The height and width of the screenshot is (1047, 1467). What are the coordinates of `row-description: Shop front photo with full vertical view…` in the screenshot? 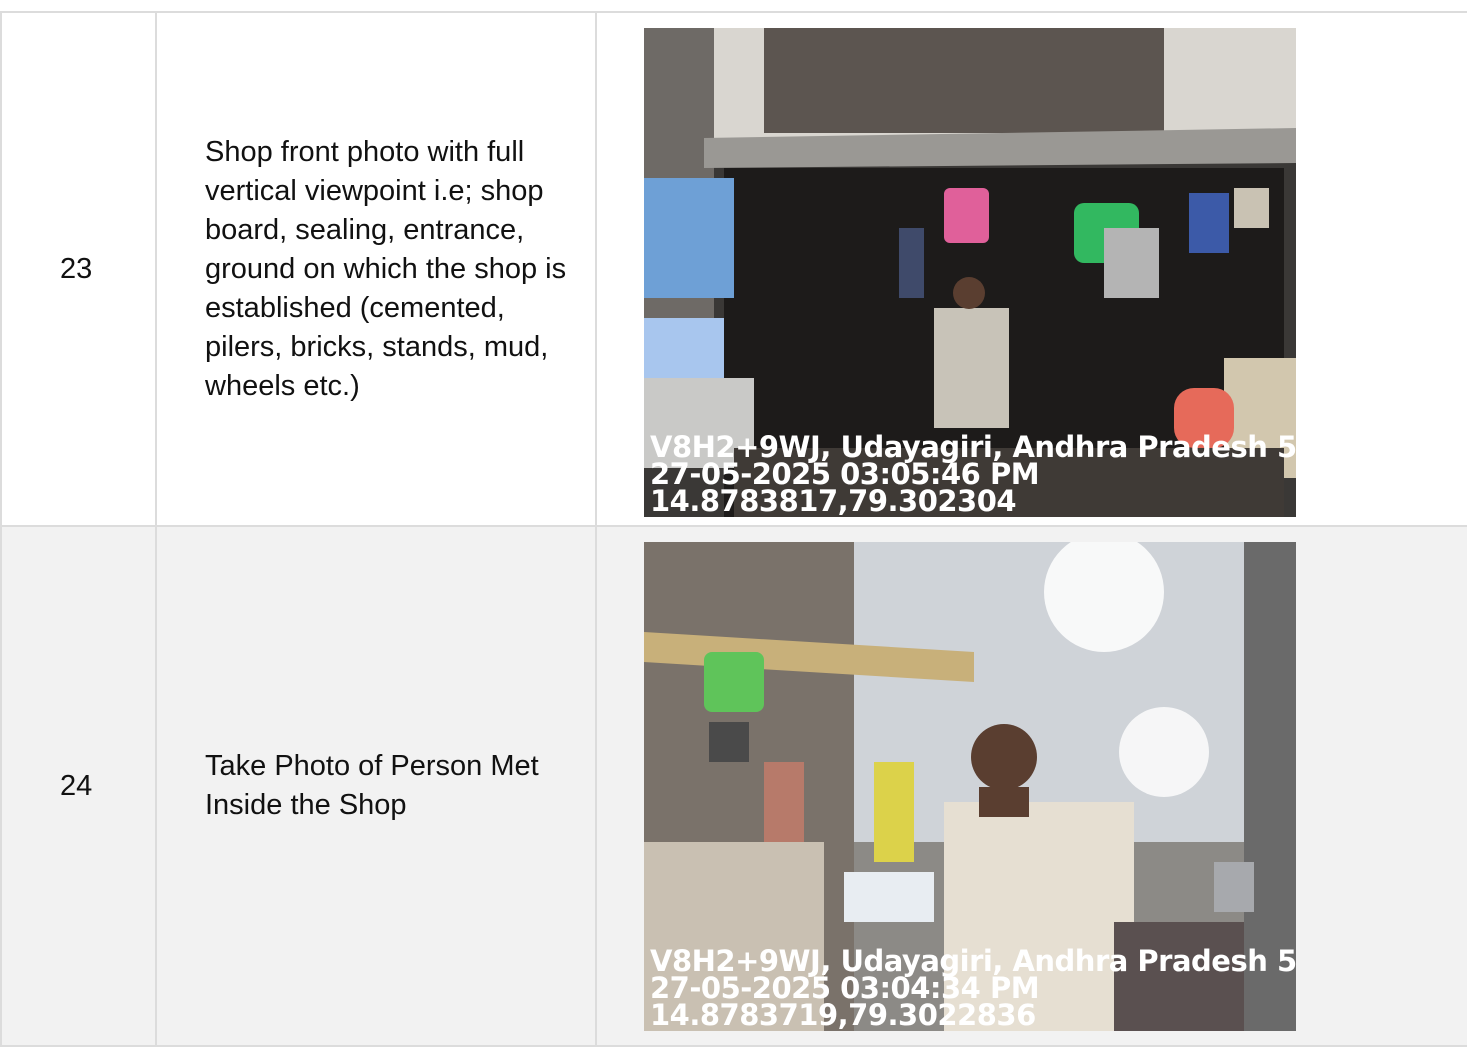 It's located at (376, 269).